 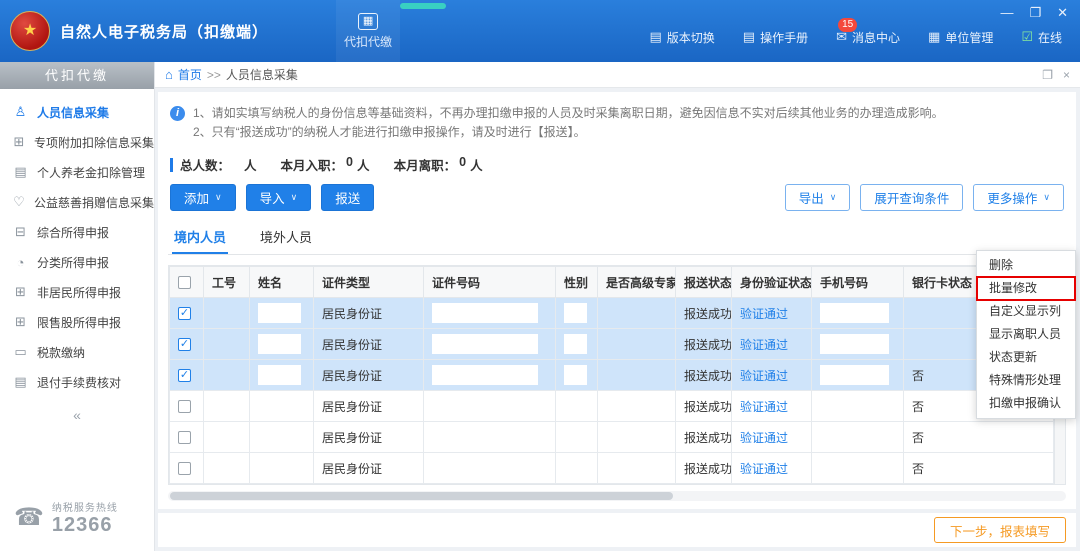 What do you see at coordinates (1047, 75) in the screenshot?
I see `panel-restore-icon: ❐` at bounding box center [1047, 75].